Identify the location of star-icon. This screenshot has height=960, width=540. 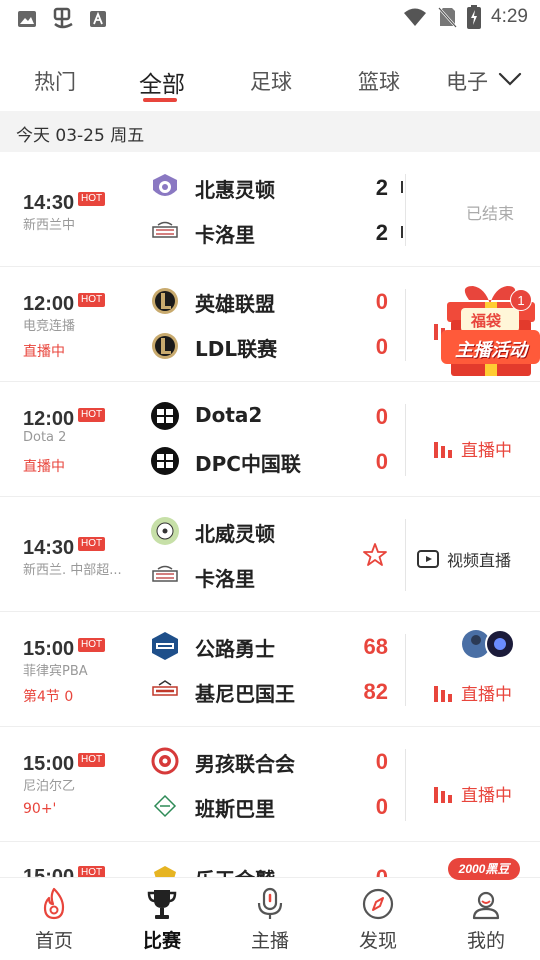
(375, 555).